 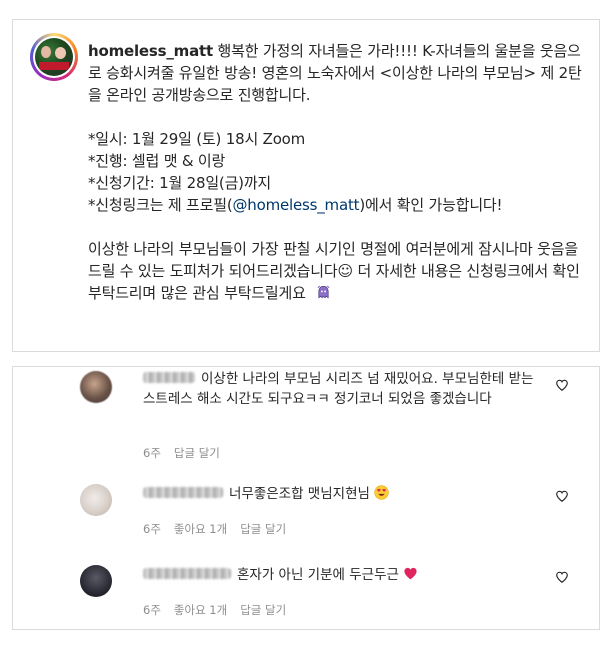 I want to click on avatar-border, so click(x=54, y=57).